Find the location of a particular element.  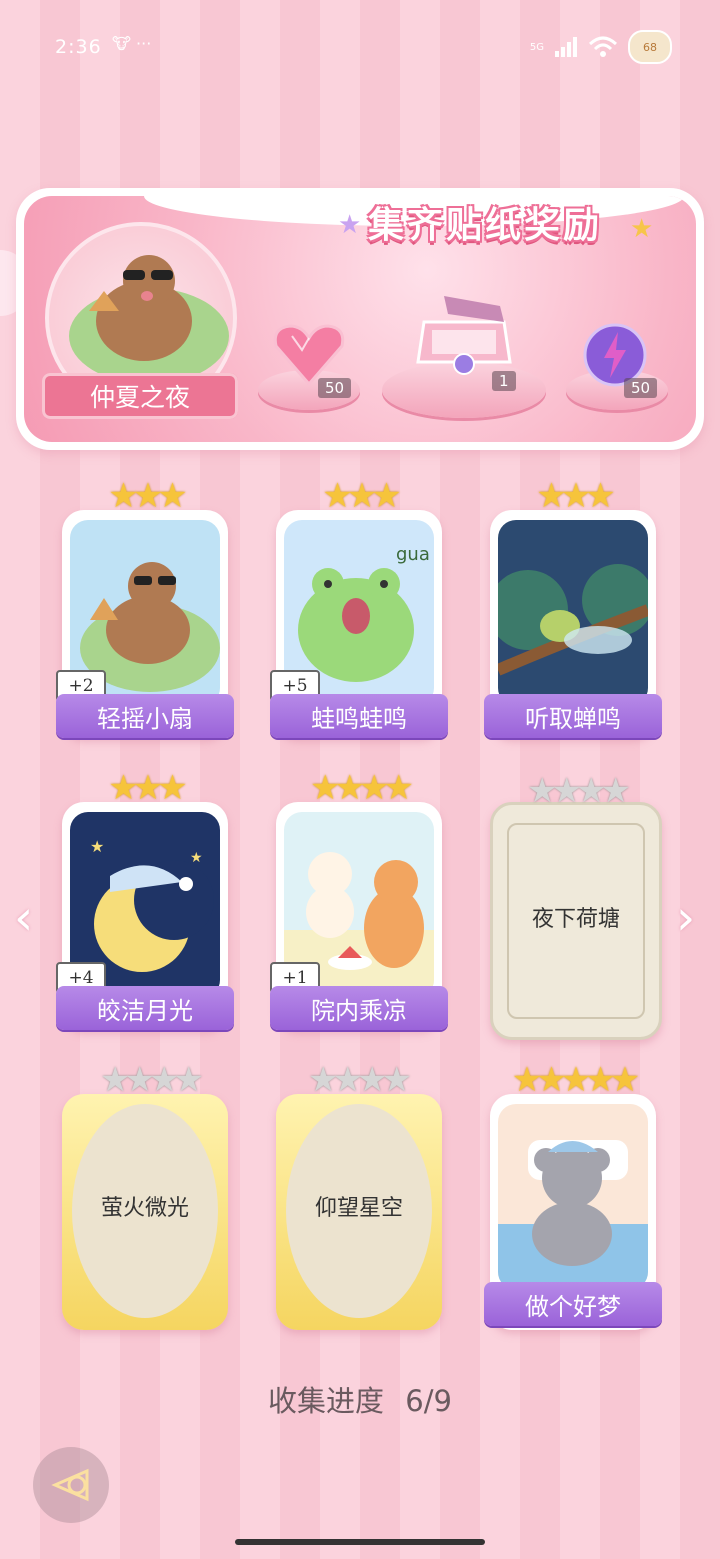

home-indicator is located at coordinates (360, 1542).